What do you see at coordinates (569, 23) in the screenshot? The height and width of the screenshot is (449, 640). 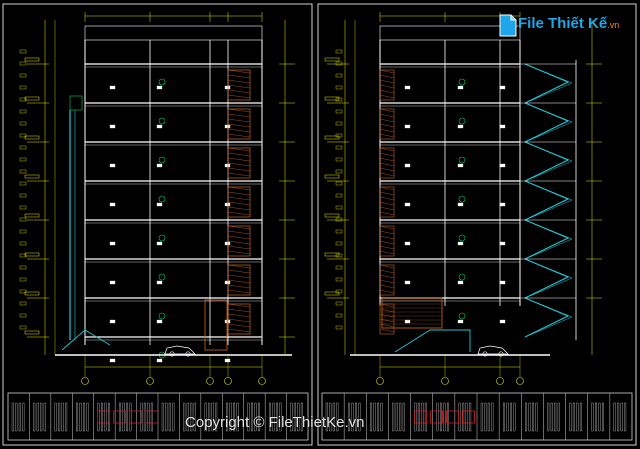 I see `logo-wordmark: File Thiết Kế.vn` at bounding box center [569, 23].